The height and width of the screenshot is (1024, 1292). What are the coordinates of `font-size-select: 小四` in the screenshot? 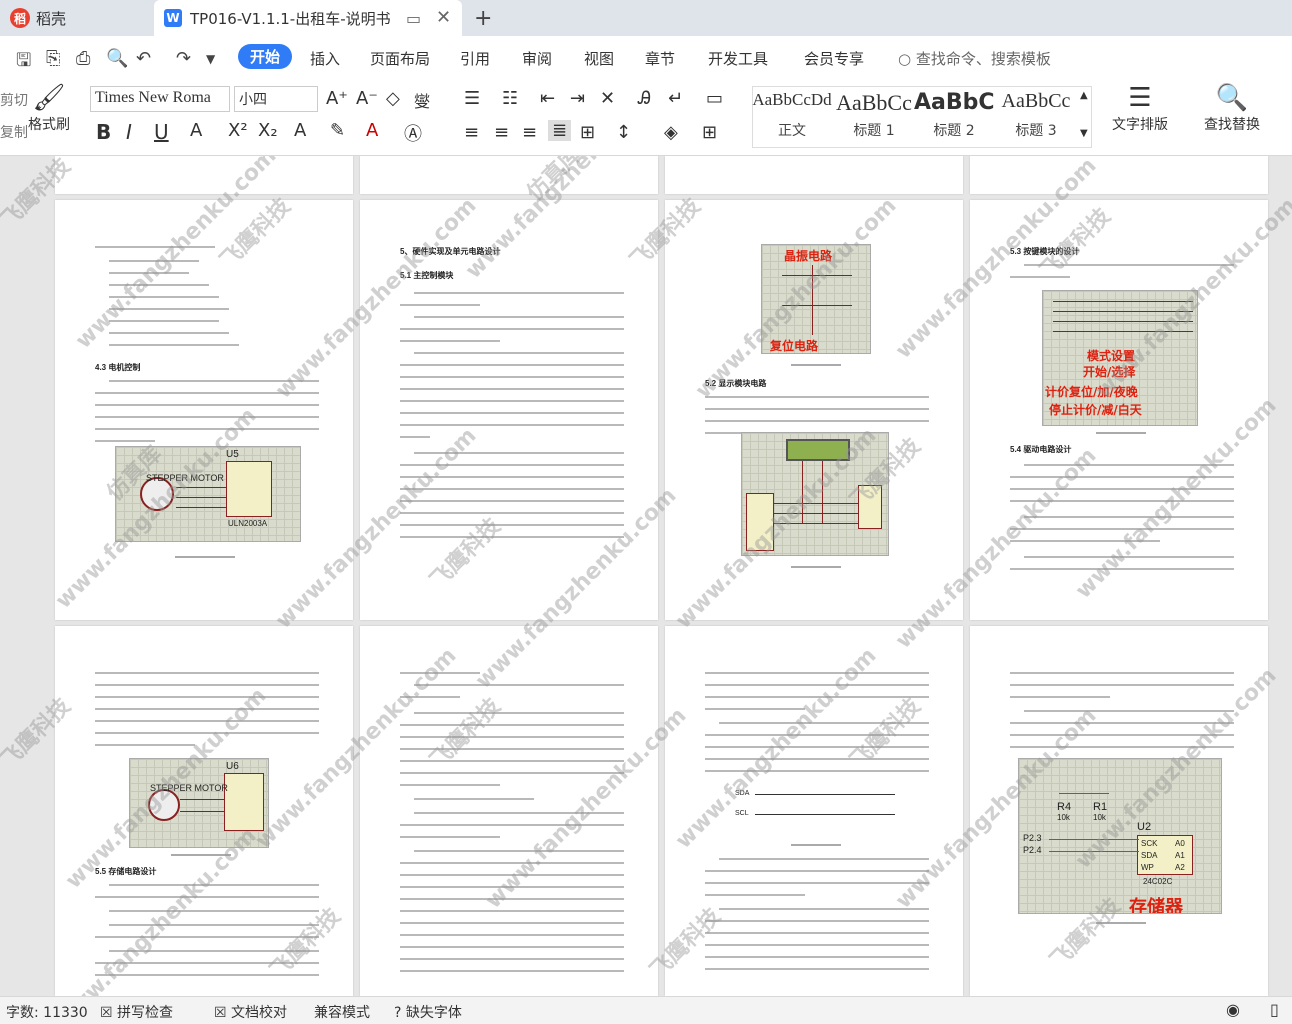 It's located at (276, 99).